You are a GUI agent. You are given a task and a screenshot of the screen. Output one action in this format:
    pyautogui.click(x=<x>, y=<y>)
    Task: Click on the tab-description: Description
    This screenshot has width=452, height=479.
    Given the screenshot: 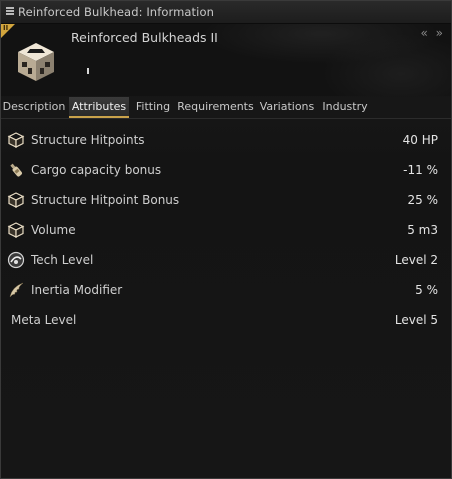 What is the action you would take?
    pyautogui.click(x=34, y=107)
    